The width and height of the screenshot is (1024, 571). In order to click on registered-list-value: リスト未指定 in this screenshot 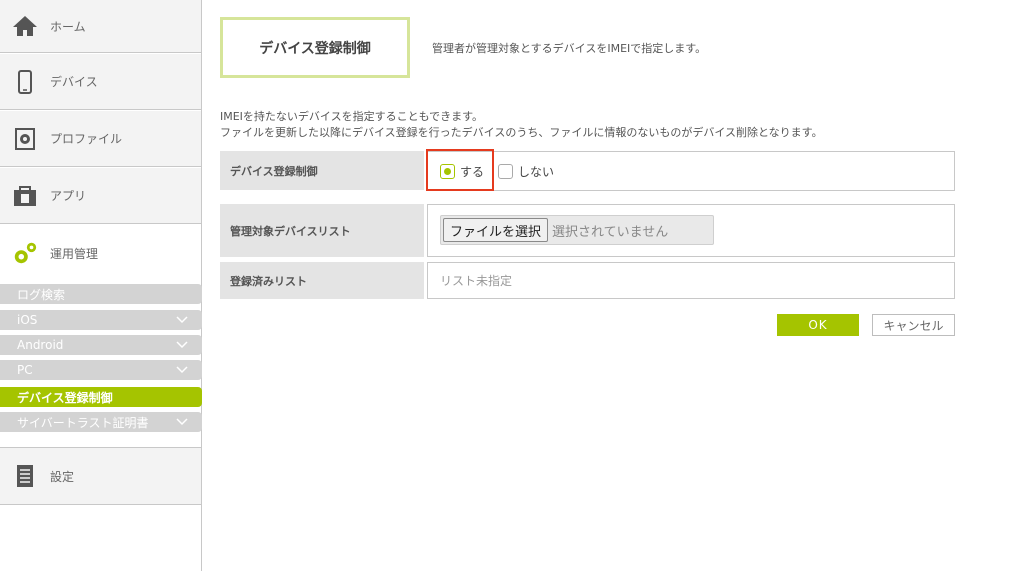, I will do `click(691, 280)`.